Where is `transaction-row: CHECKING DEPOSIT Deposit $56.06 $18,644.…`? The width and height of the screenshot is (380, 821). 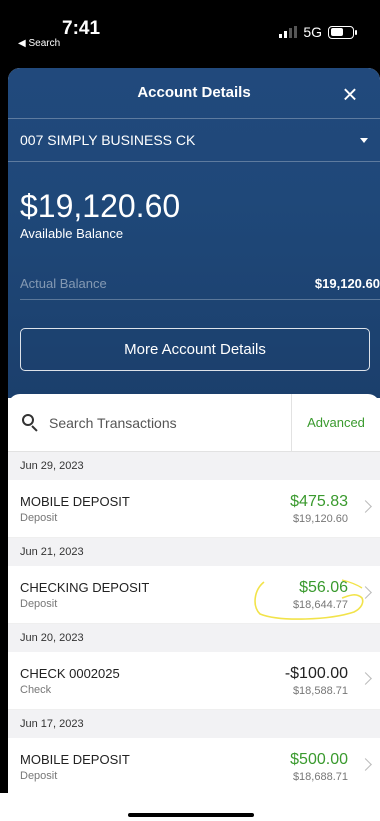
transaction-row: CHECKING DEPOSIT Deposit $56.06 $18,644.… is located at coordinates (194, 595).